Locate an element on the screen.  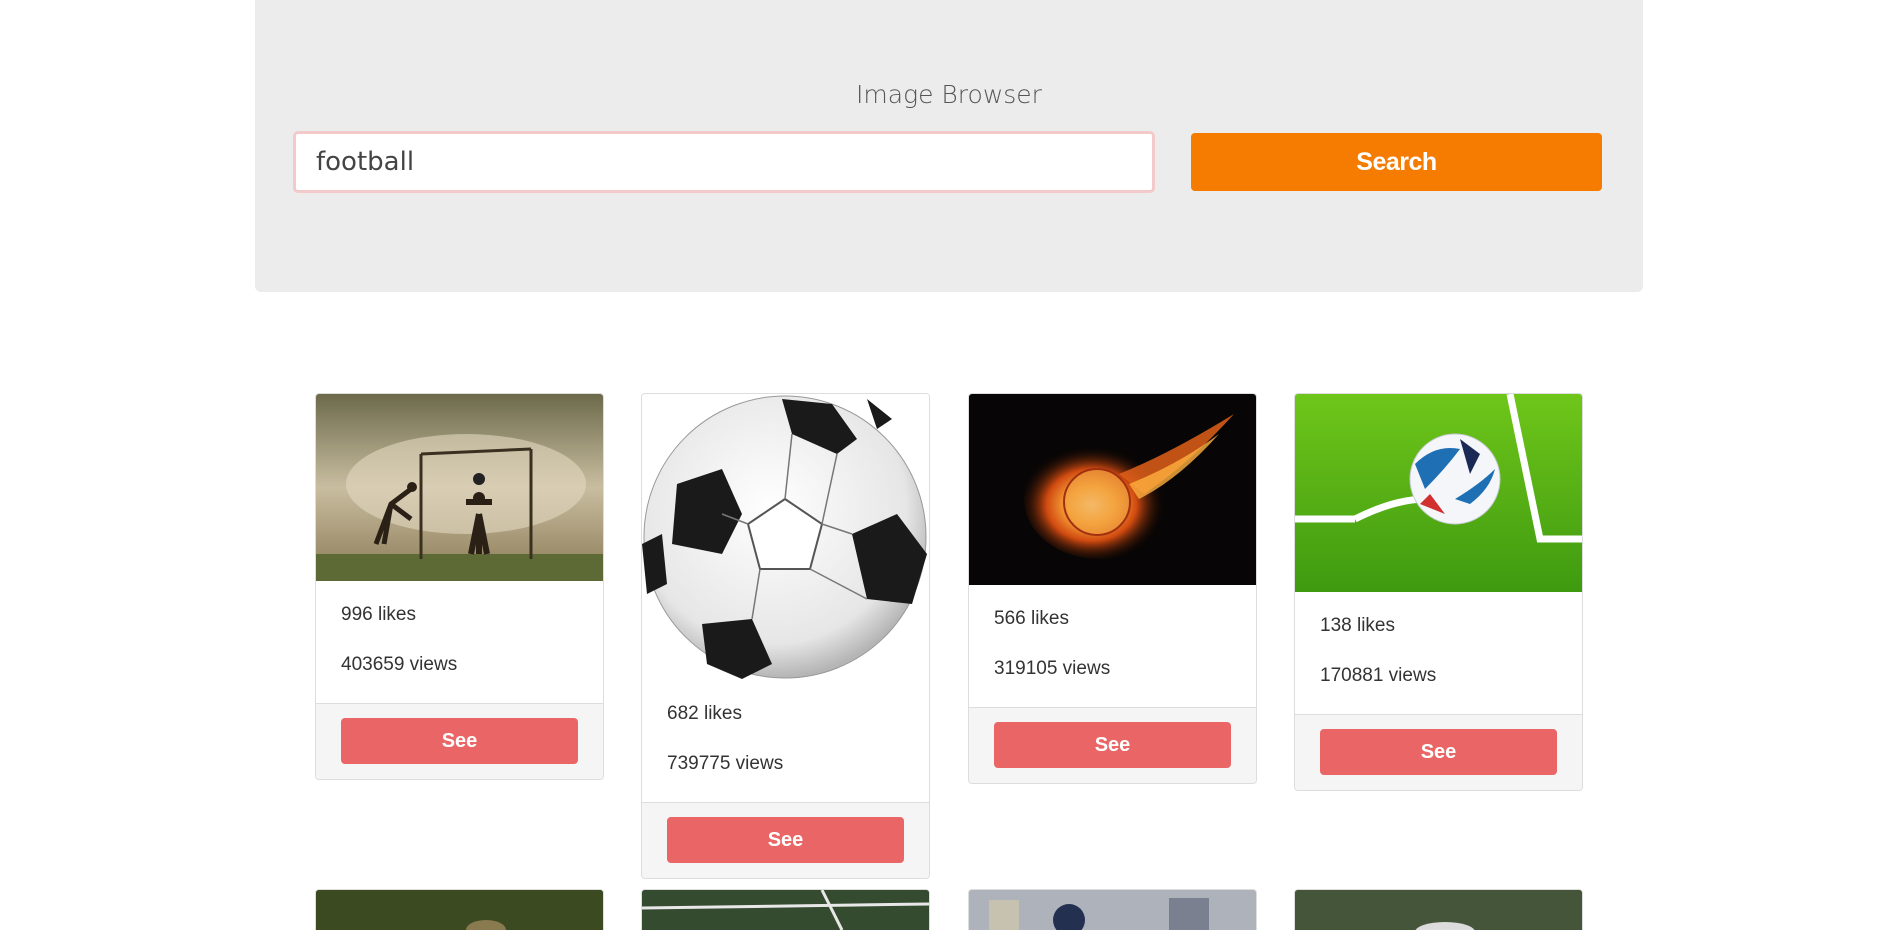
image-card: 566 likes 319105 views See is located at coordinates (1112, 588).